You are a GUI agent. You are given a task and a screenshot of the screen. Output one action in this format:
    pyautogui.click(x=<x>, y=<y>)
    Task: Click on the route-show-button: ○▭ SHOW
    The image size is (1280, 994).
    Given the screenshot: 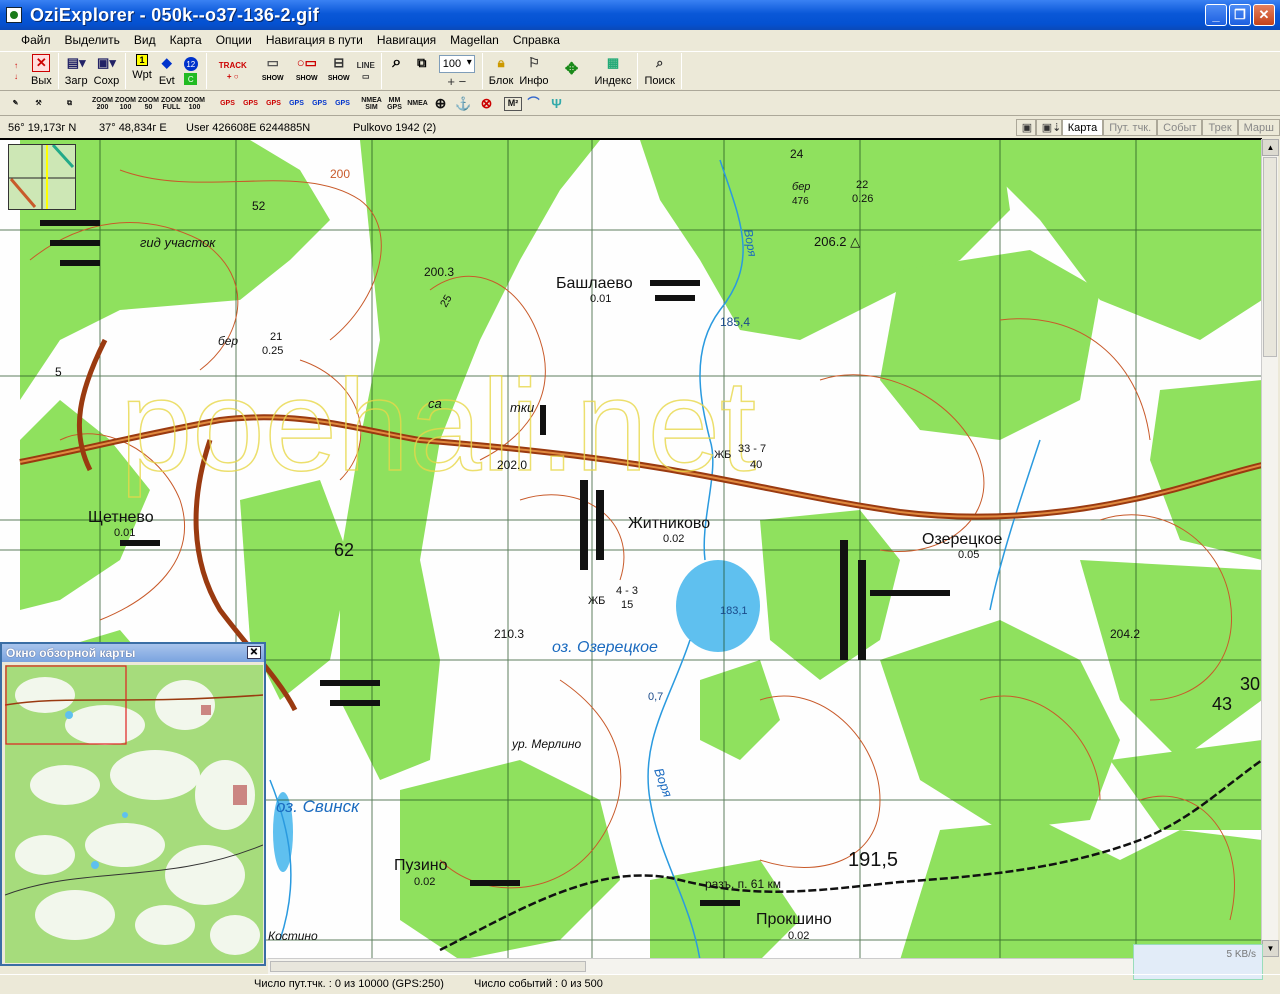 What is the action you would take?
    pyautogui.click(x=307, y=71)
    